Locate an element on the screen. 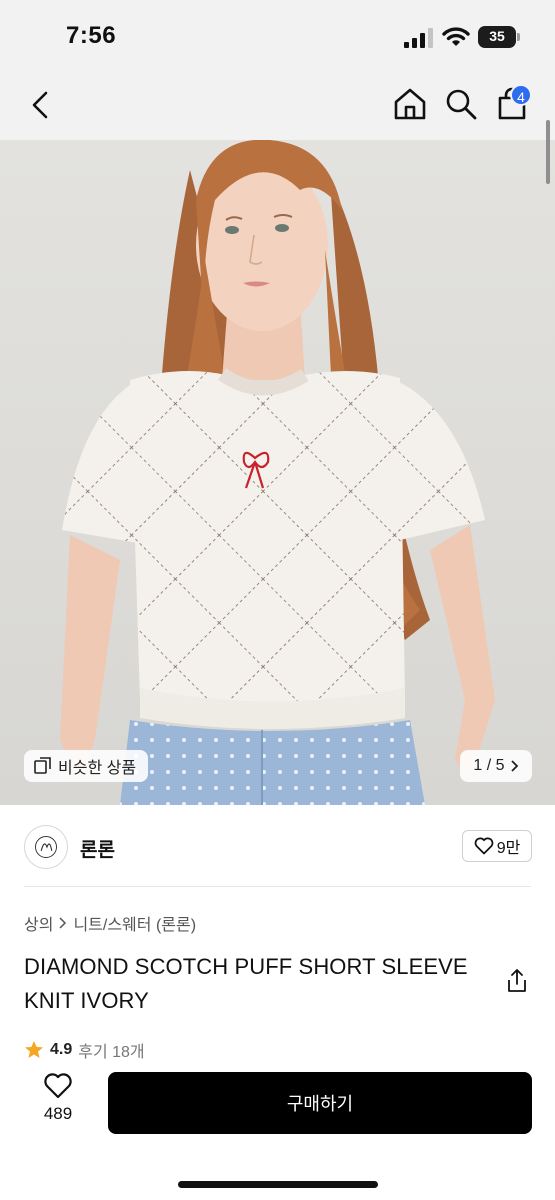  back-icon is located at coordinates (40, 105).